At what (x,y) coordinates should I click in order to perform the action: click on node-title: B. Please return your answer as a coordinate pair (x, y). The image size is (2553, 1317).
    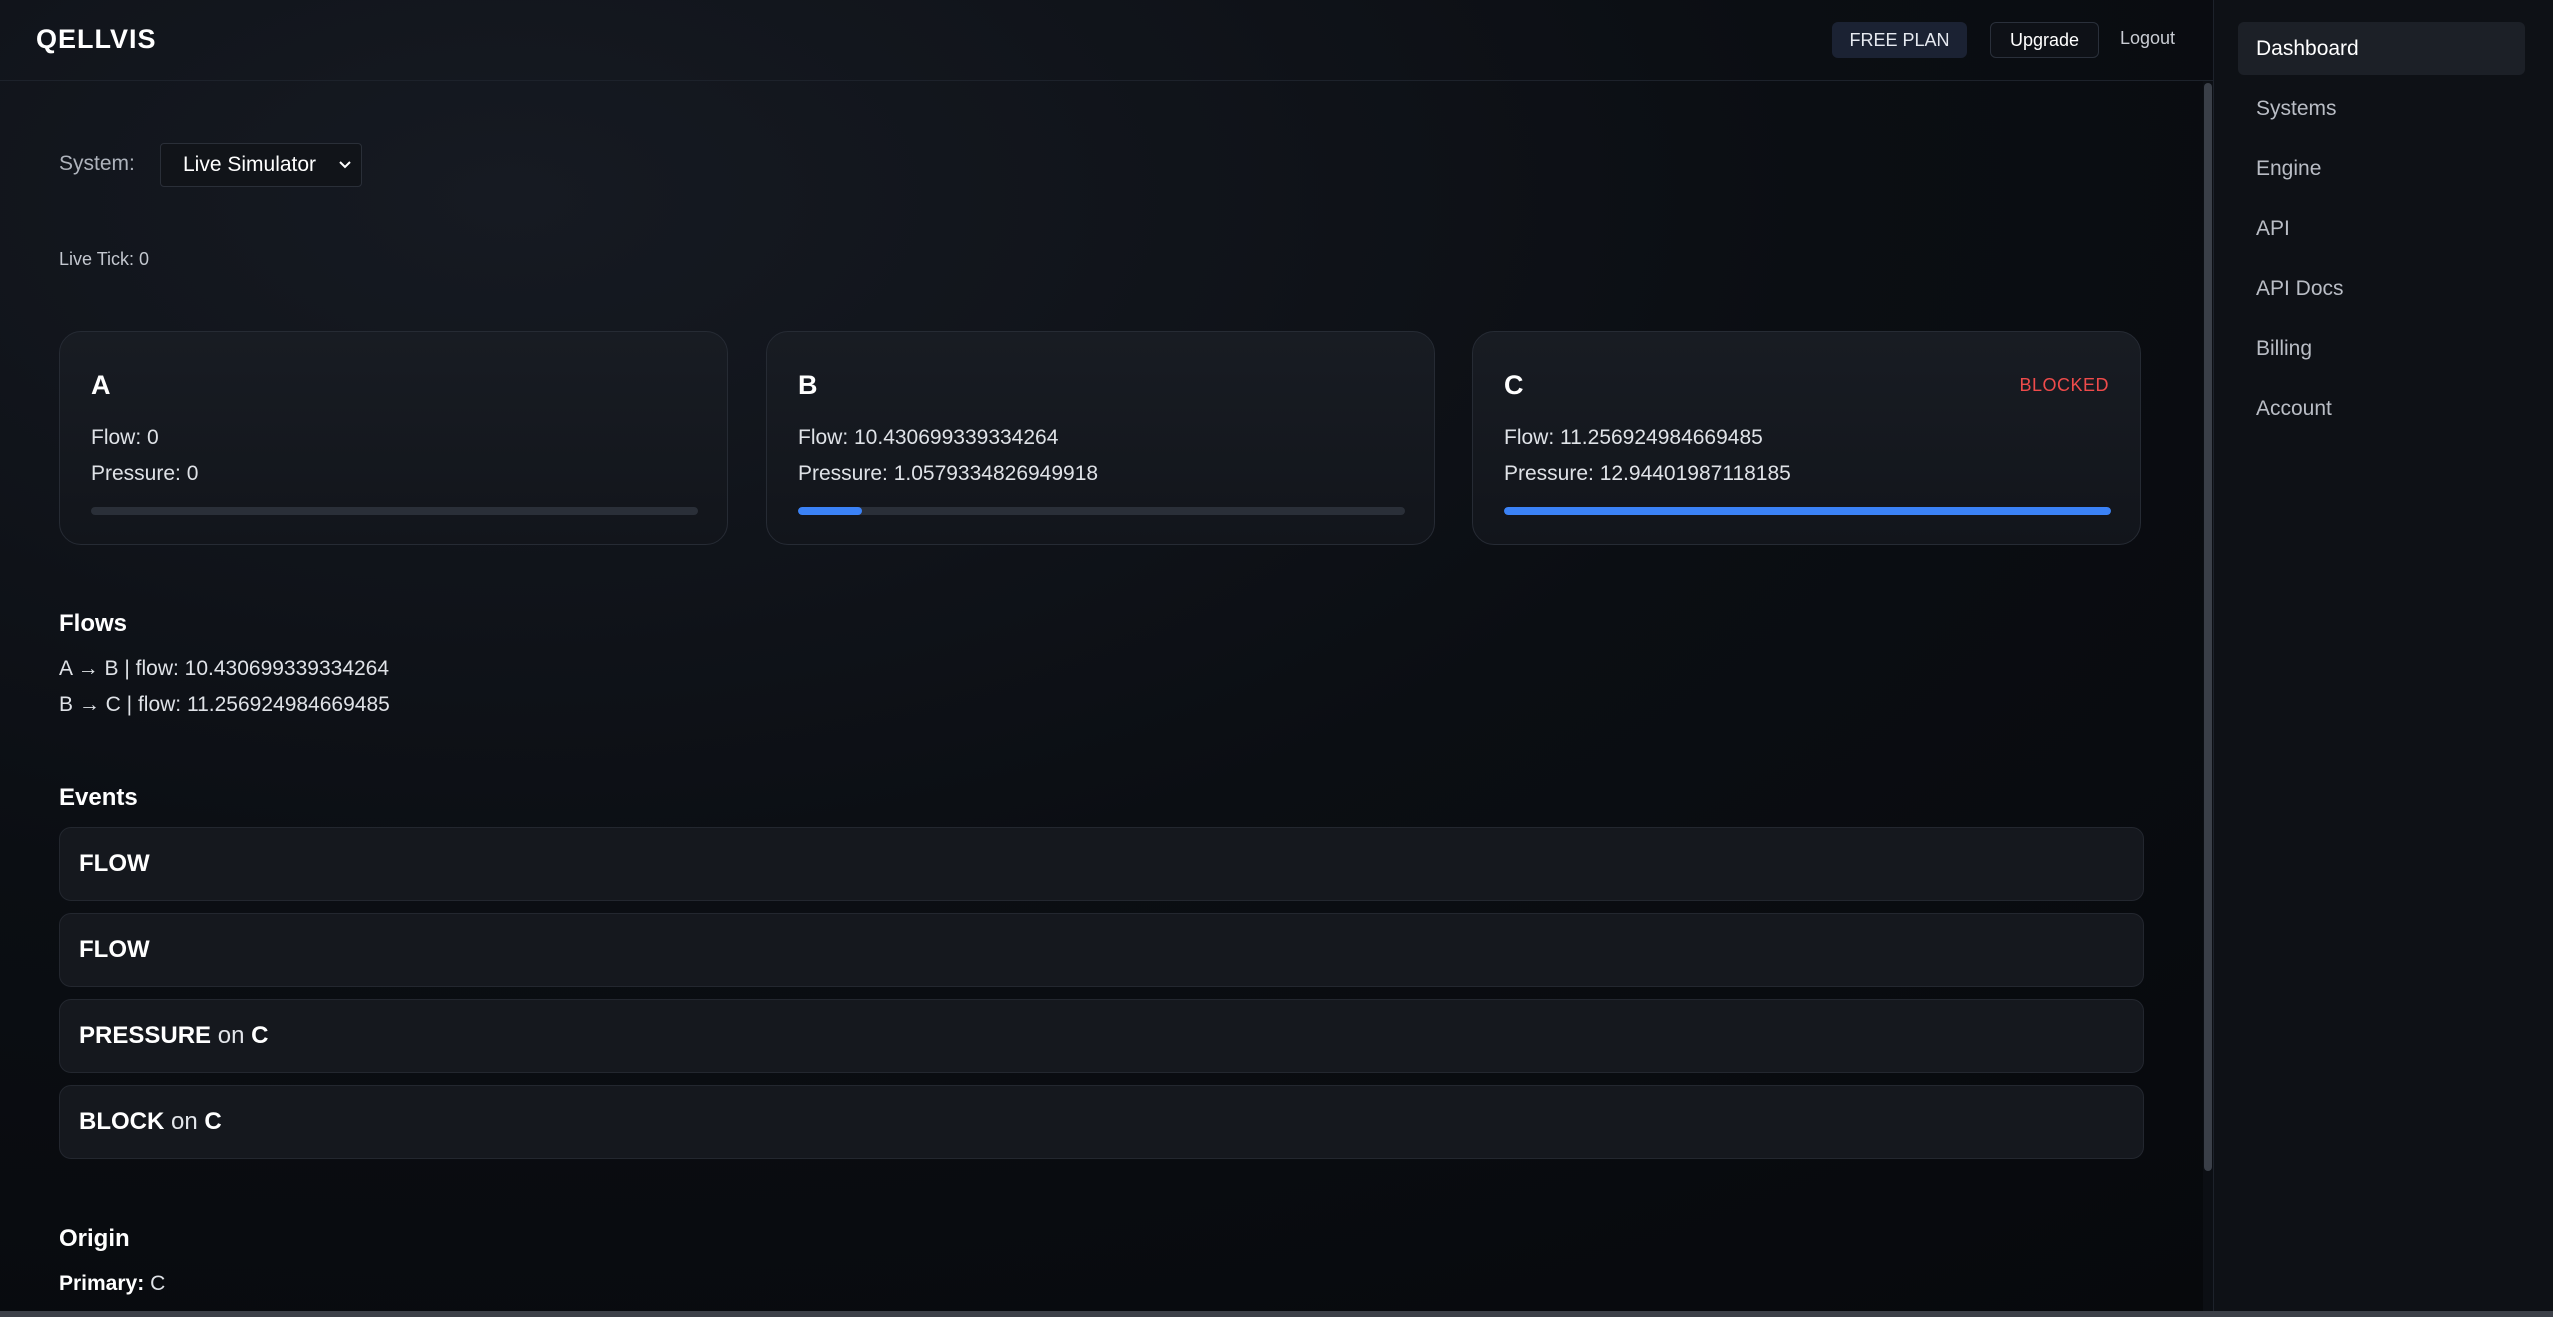
    Looking at the image, I should click on (808, 385).